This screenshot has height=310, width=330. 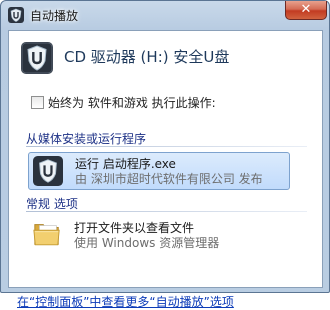 What do you see at coordinates (147, 243) in the screenshot?
I see `open-folder-subtitle: 使用 Windows 资源管理器` at bounding box center [147, 243].